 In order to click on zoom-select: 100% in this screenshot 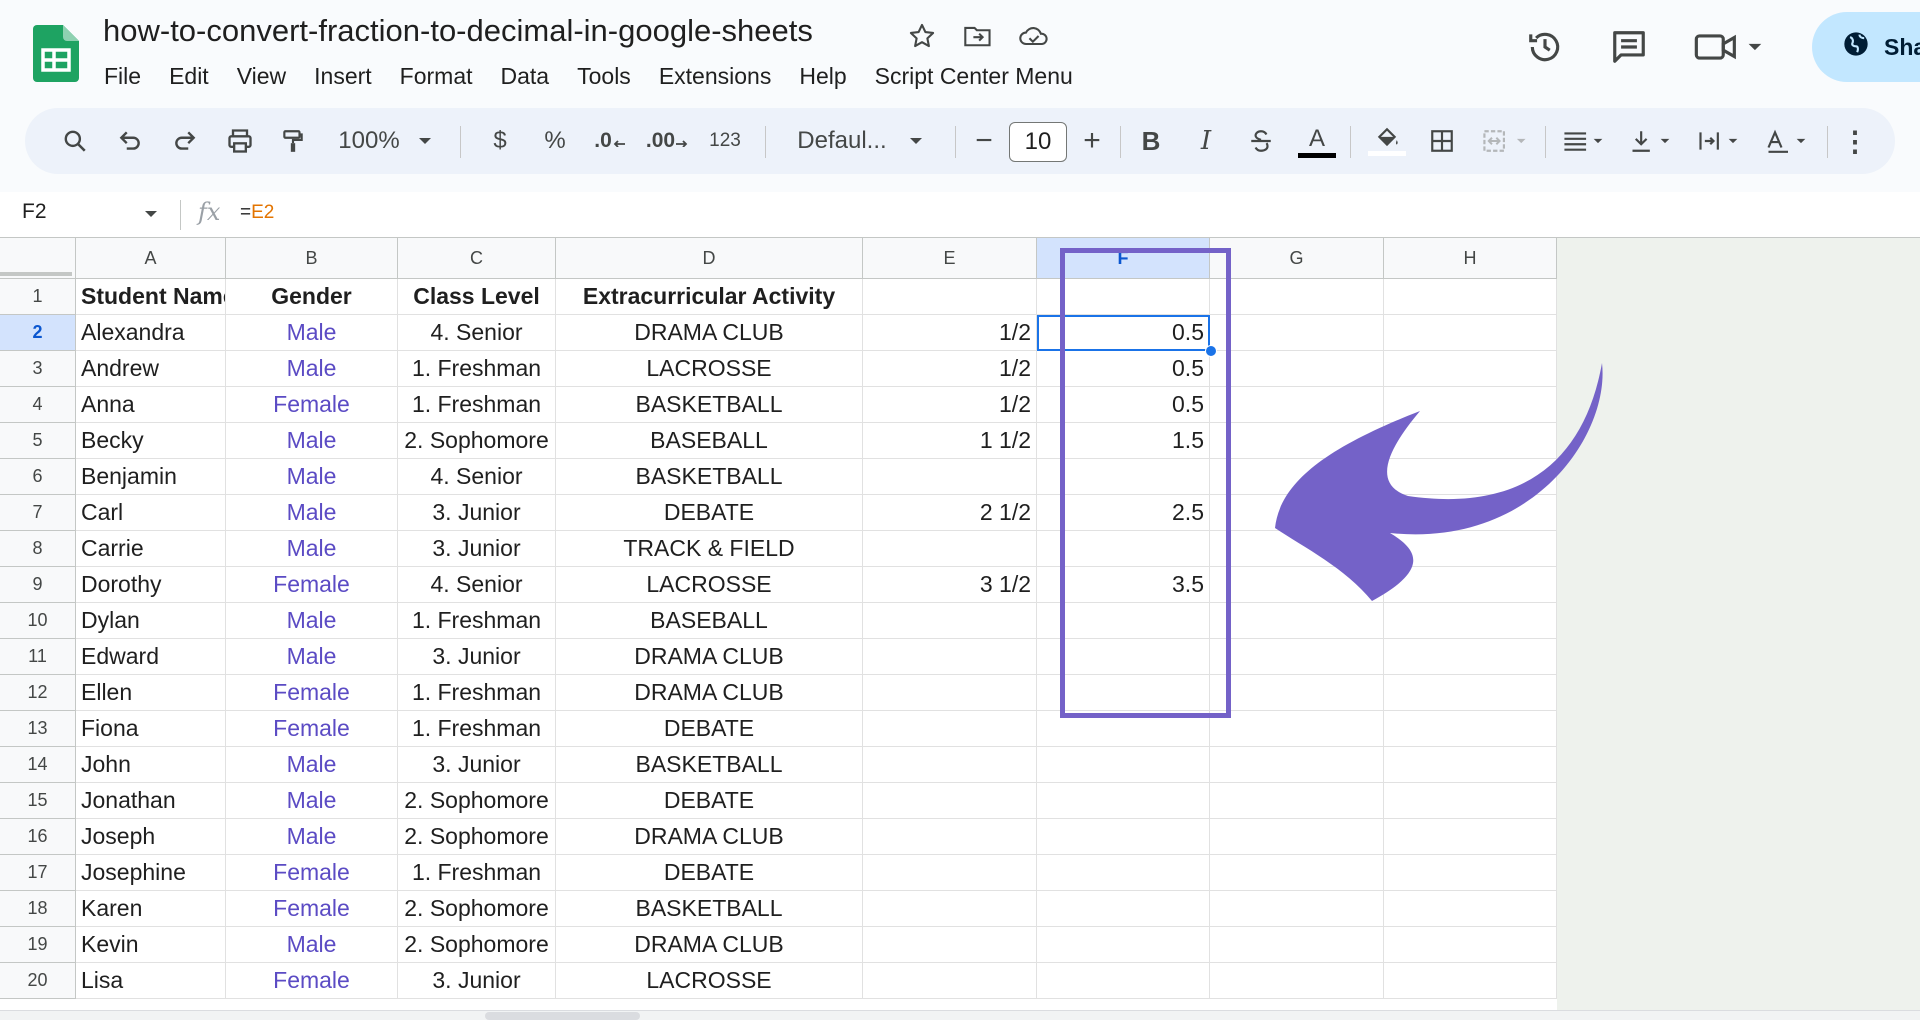, I will do `click(385, 141)`.